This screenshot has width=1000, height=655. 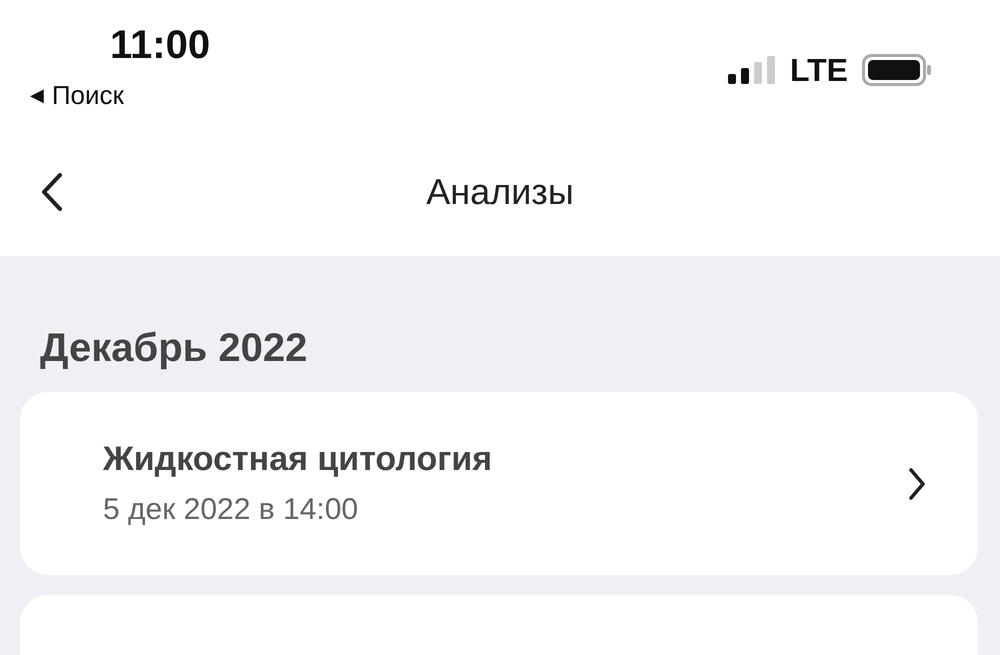 What do you see at coordinates (917, 483) in the screenshot?
I see `chevron-right-icon` at bounding box center [917, 483].